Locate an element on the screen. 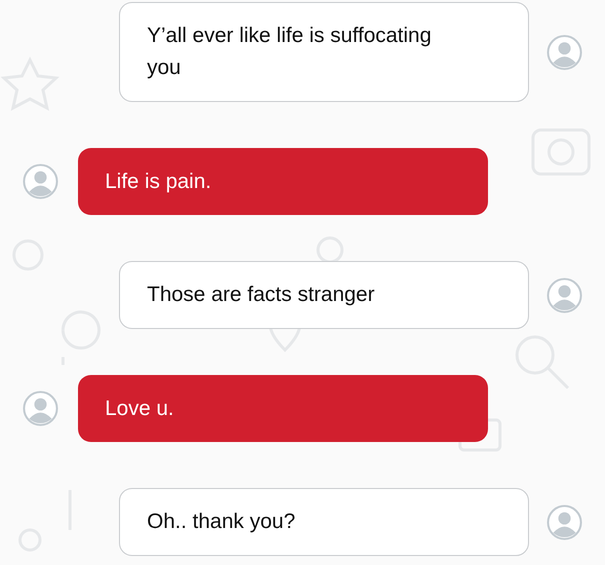 The height and width of the screenshot is (565, 605). received-message: Life is pain. is located at coordinates (283, 181).